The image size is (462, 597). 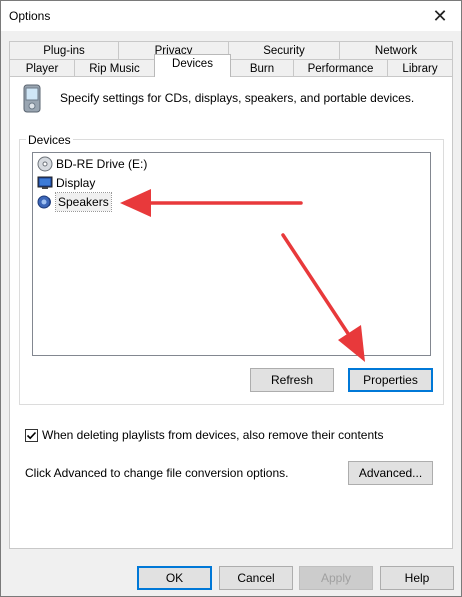 I want to click on device-label: Display, so click(x=76, y=183).